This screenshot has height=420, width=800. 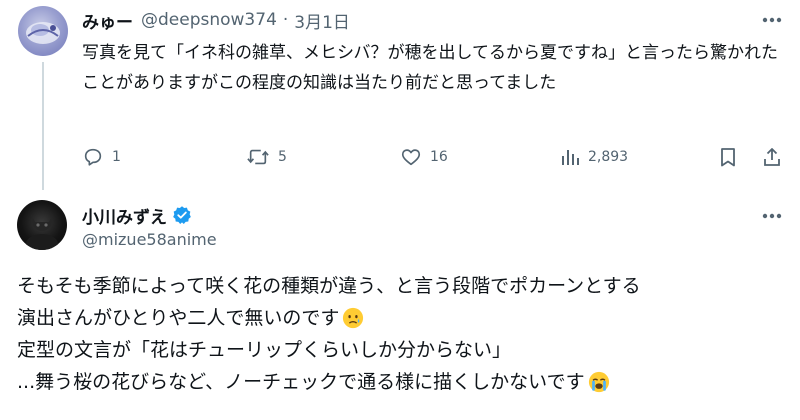 What do you see at coordinates (93, 157) in the screenshot?
I see `reply-icon` at bounding box center [93, 157].